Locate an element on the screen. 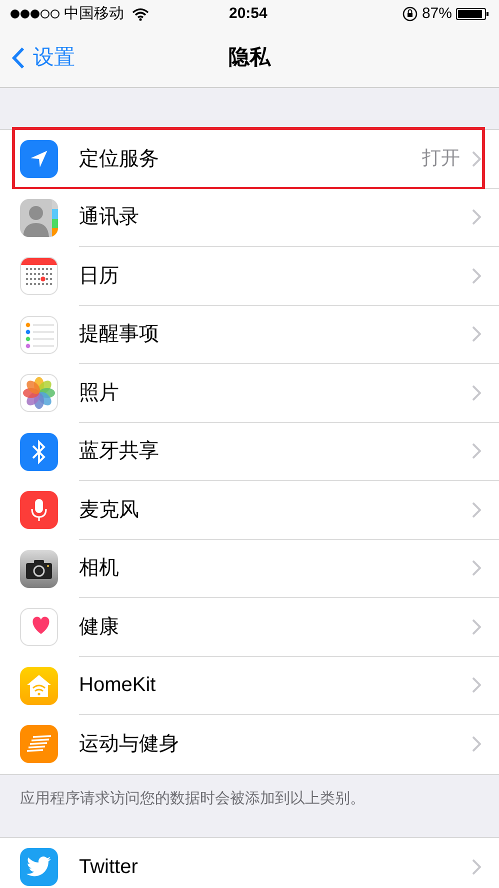 The width and height of the screenshot is (499, 888). bluetooth-icon is located at coordinates (39, 451).